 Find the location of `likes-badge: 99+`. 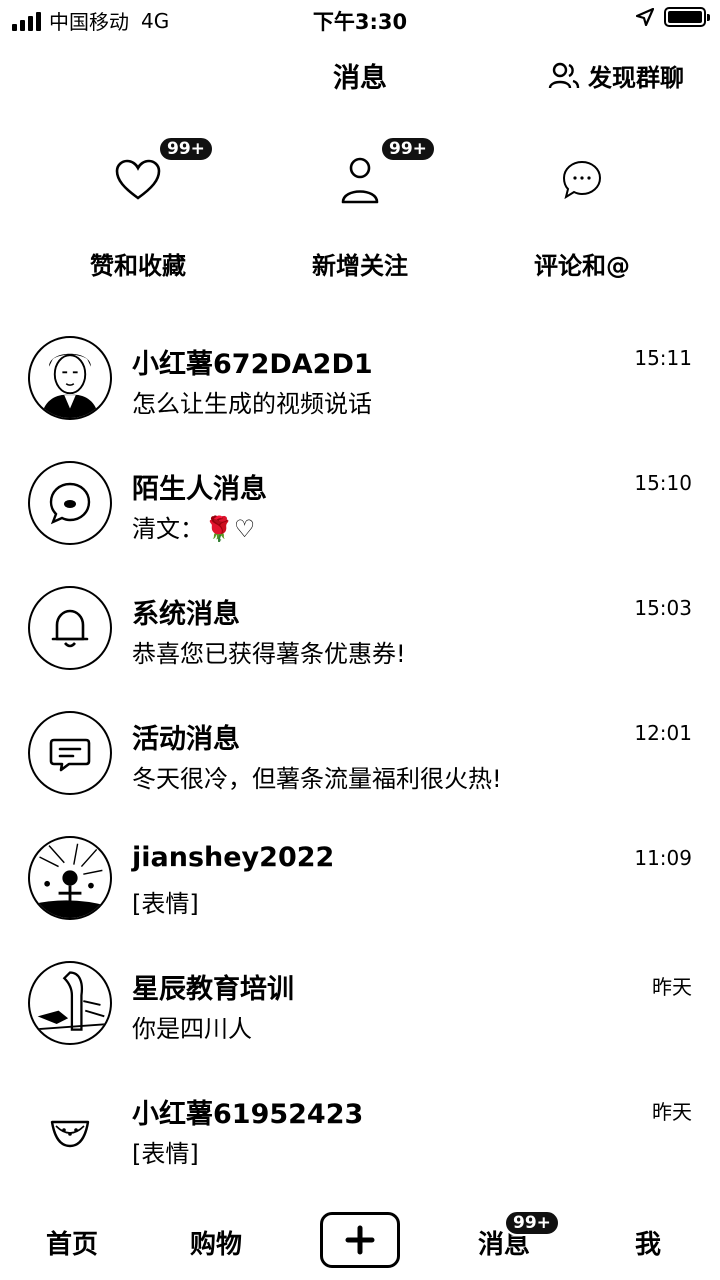

likes-badge: 99+ is located at coordinates (186, 149).